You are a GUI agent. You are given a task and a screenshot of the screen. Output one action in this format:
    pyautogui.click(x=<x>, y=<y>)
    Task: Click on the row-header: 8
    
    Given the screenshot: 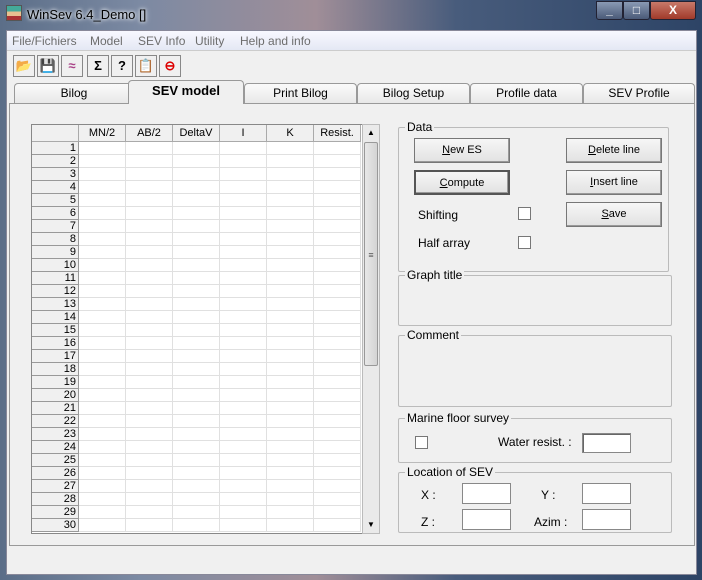 What is the action you would take?
    pyautogui.click(x=55, y=239)
    